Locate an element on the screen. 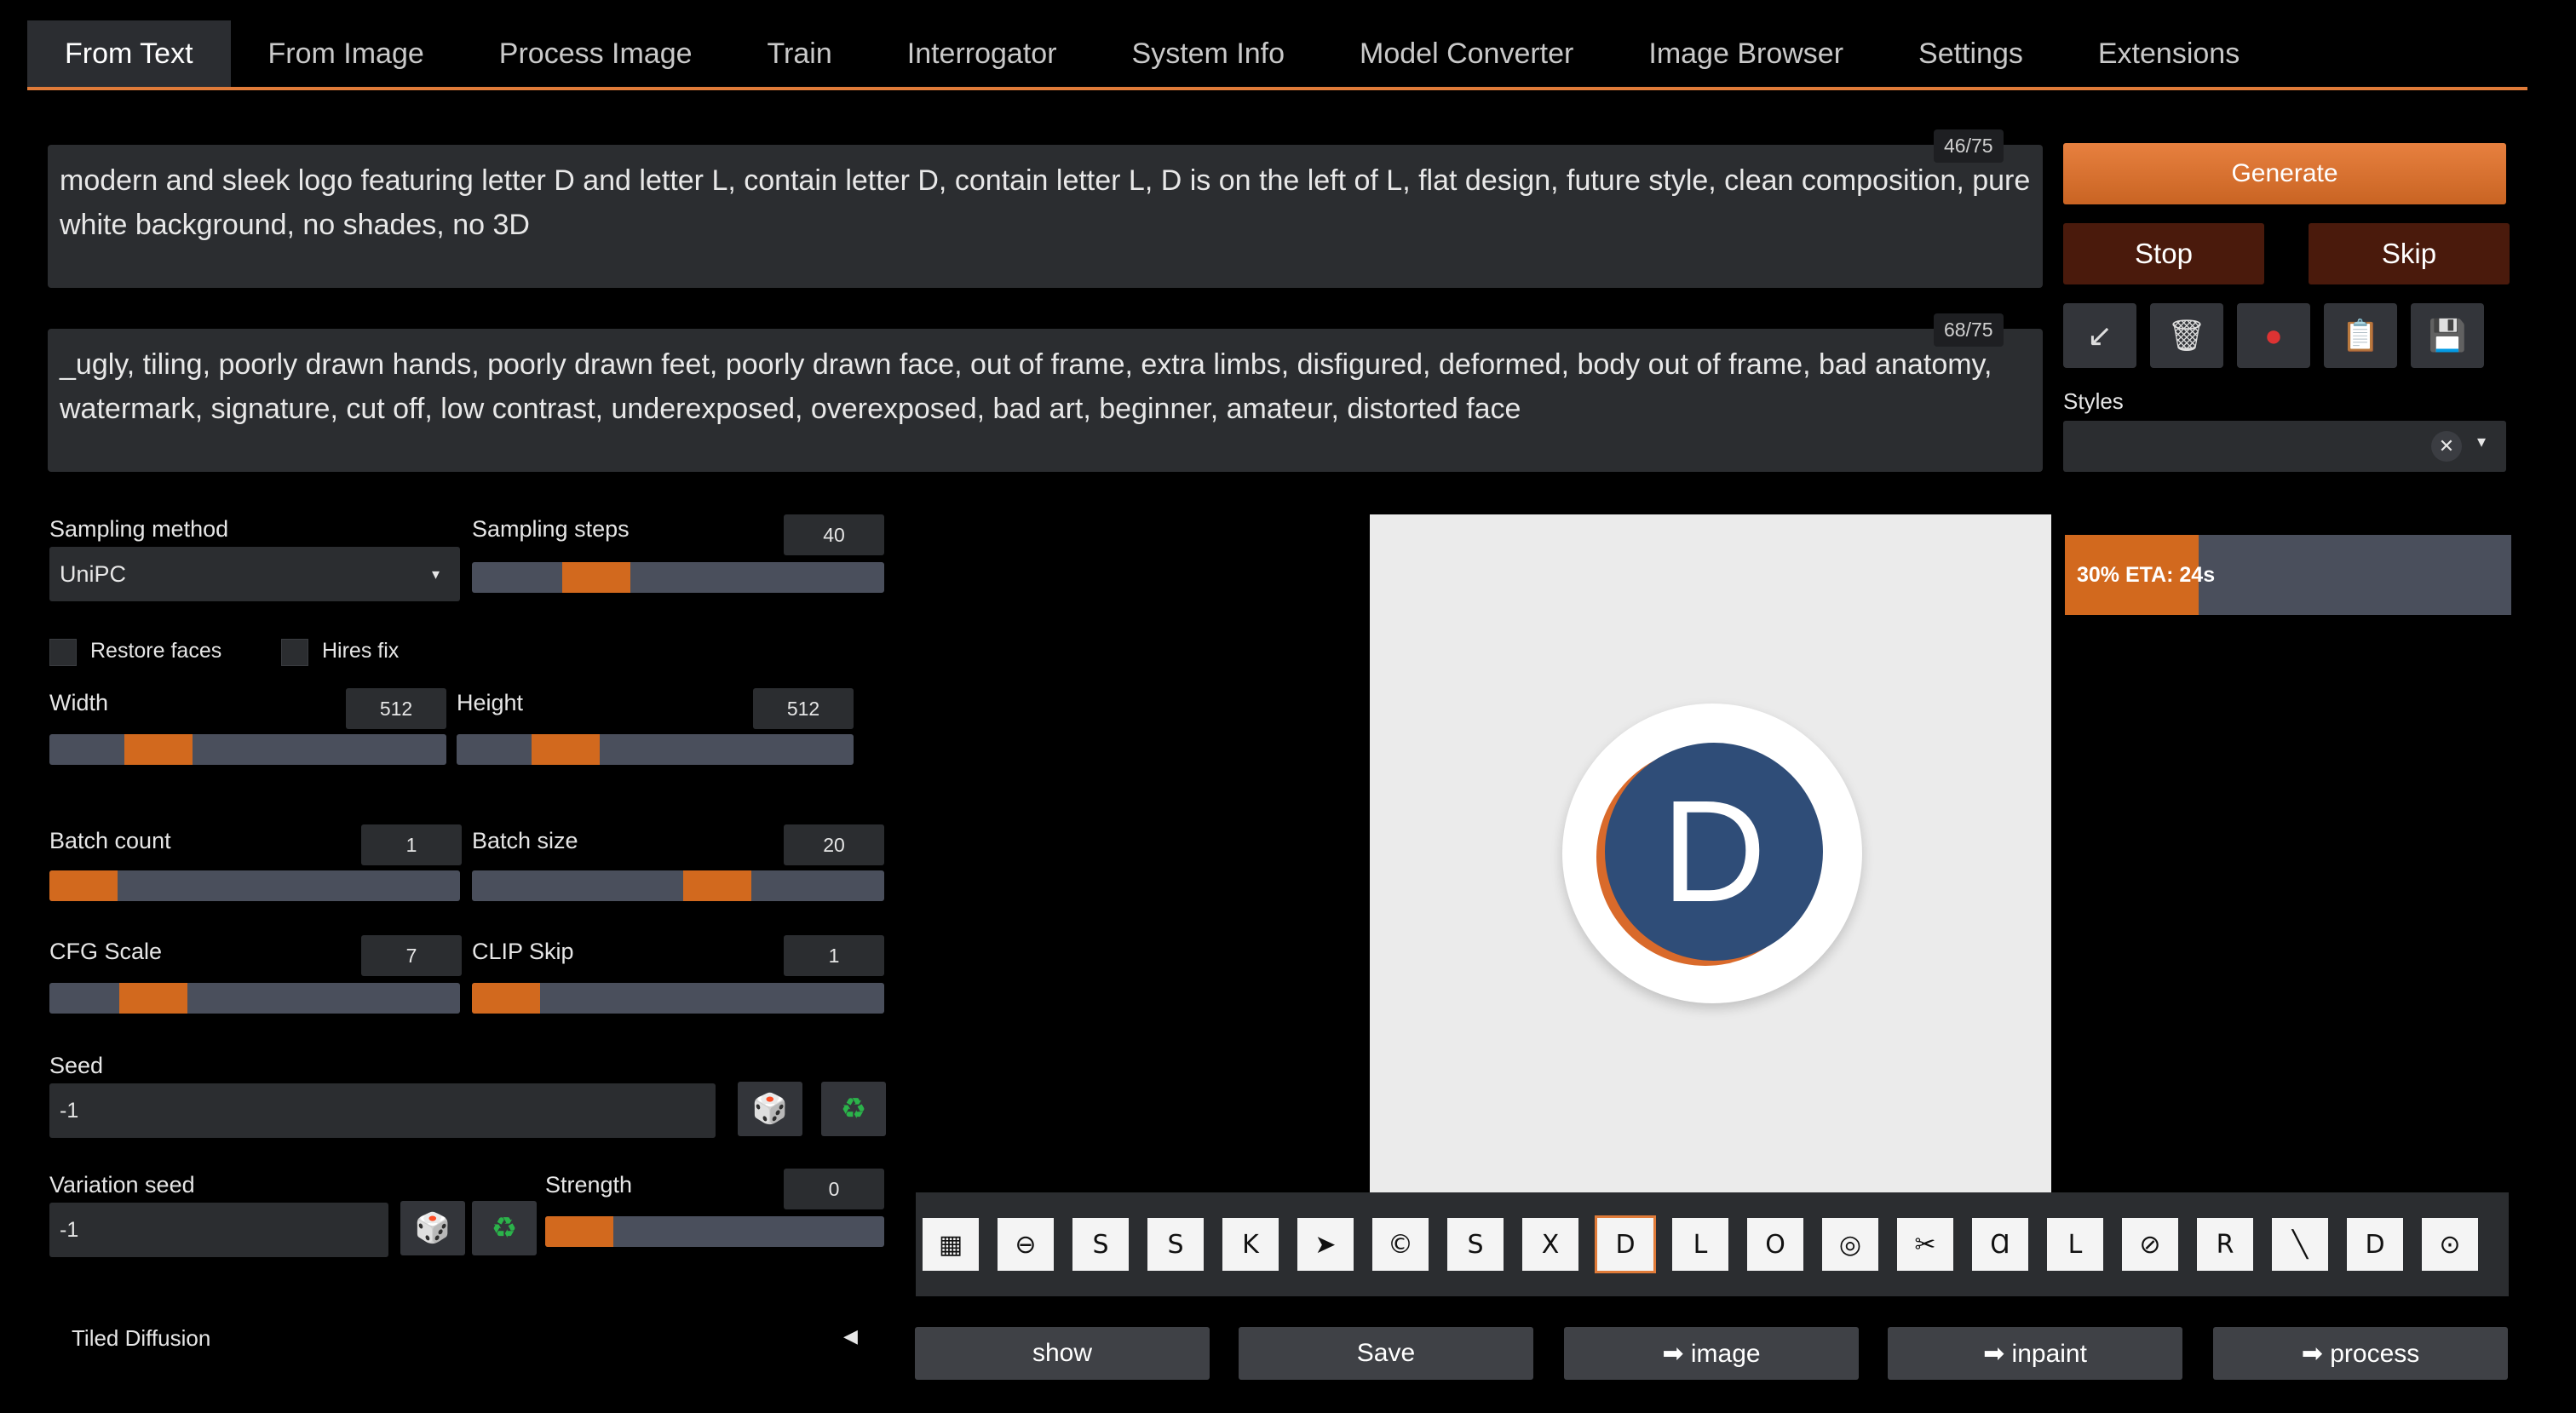 This screenshot has height=1413, width=2576. tab-model-converter: Model Converter is located at coordinates (1467, 53).